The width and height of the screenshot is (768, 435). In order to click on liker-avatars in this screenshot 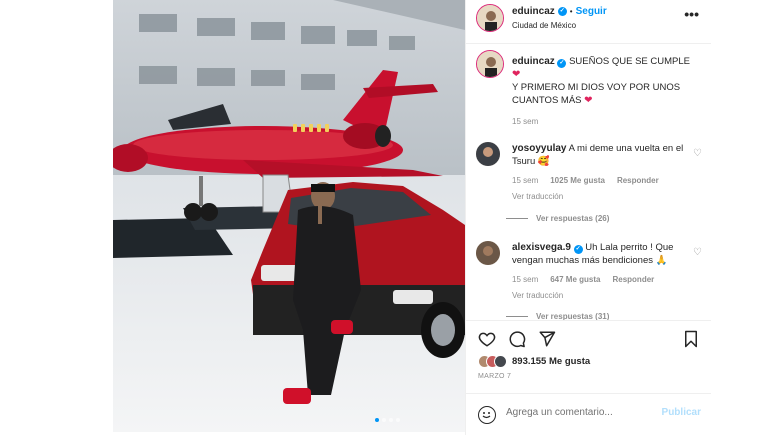, I will do `click(492, 361)`.